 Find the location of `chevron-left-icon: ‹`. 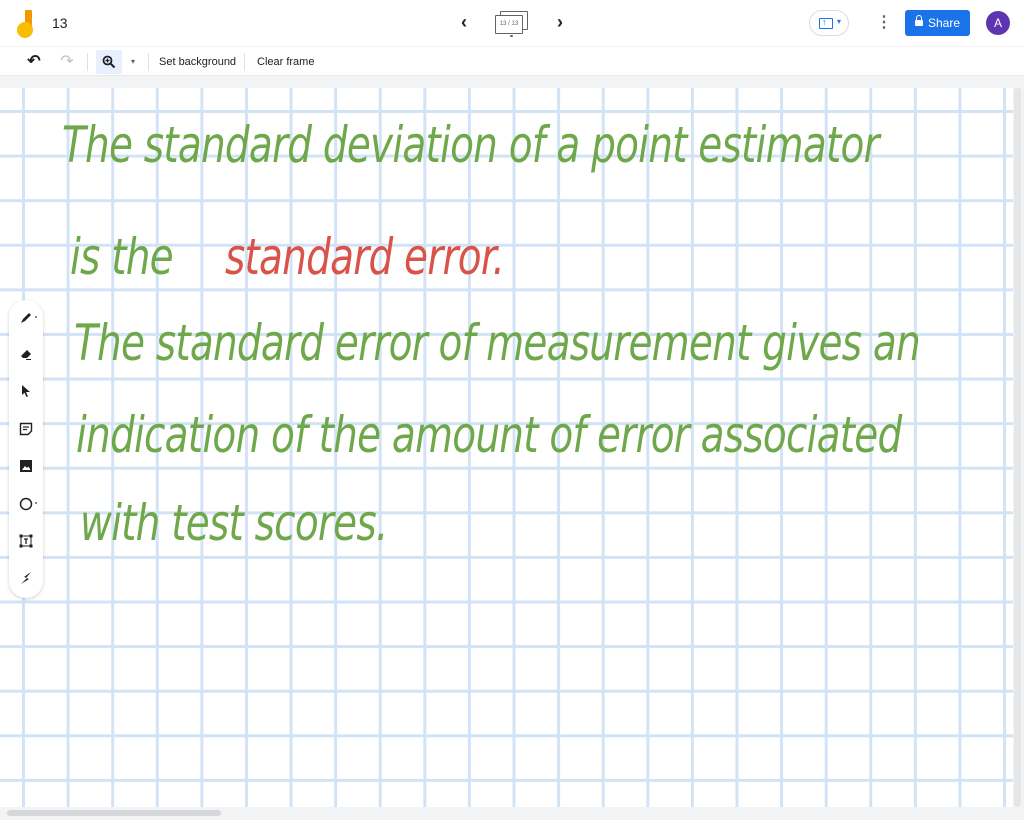

chevron-left-icon: ‹ is located at coordinates (464, 22).